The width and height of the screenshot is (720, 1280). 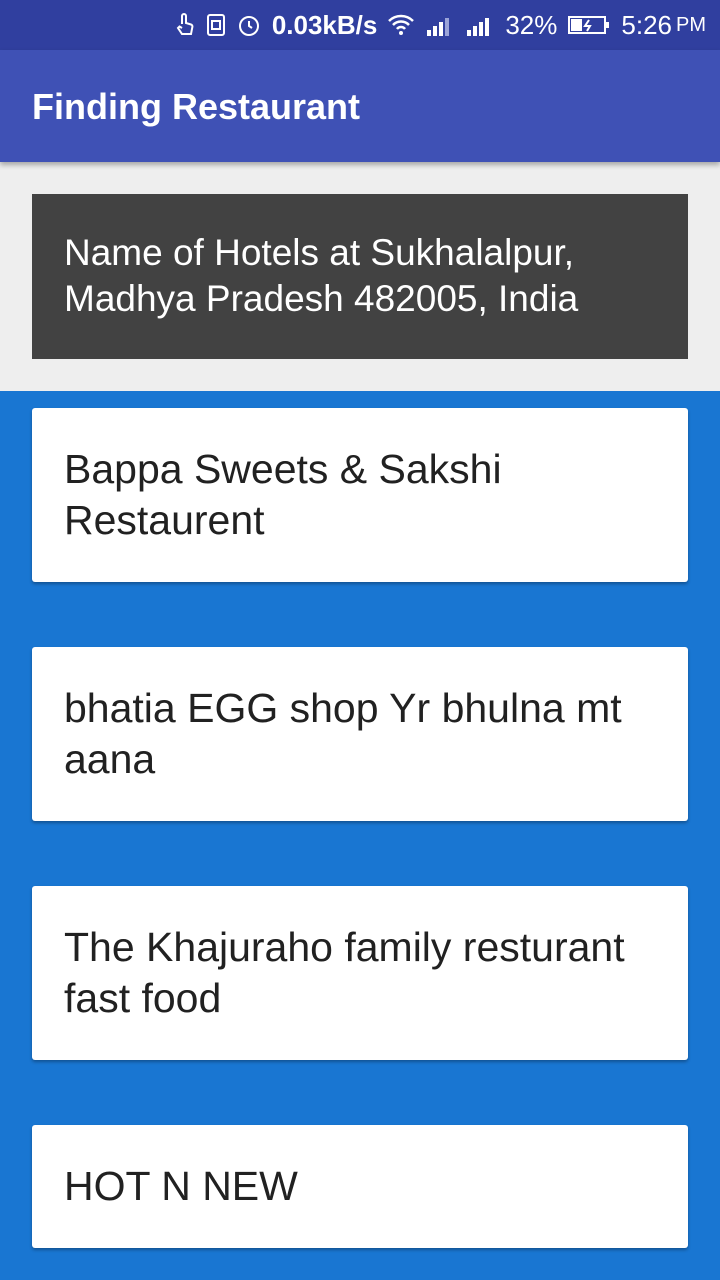 I want to click on battery-charging-icon, so click(x=589, y=25).